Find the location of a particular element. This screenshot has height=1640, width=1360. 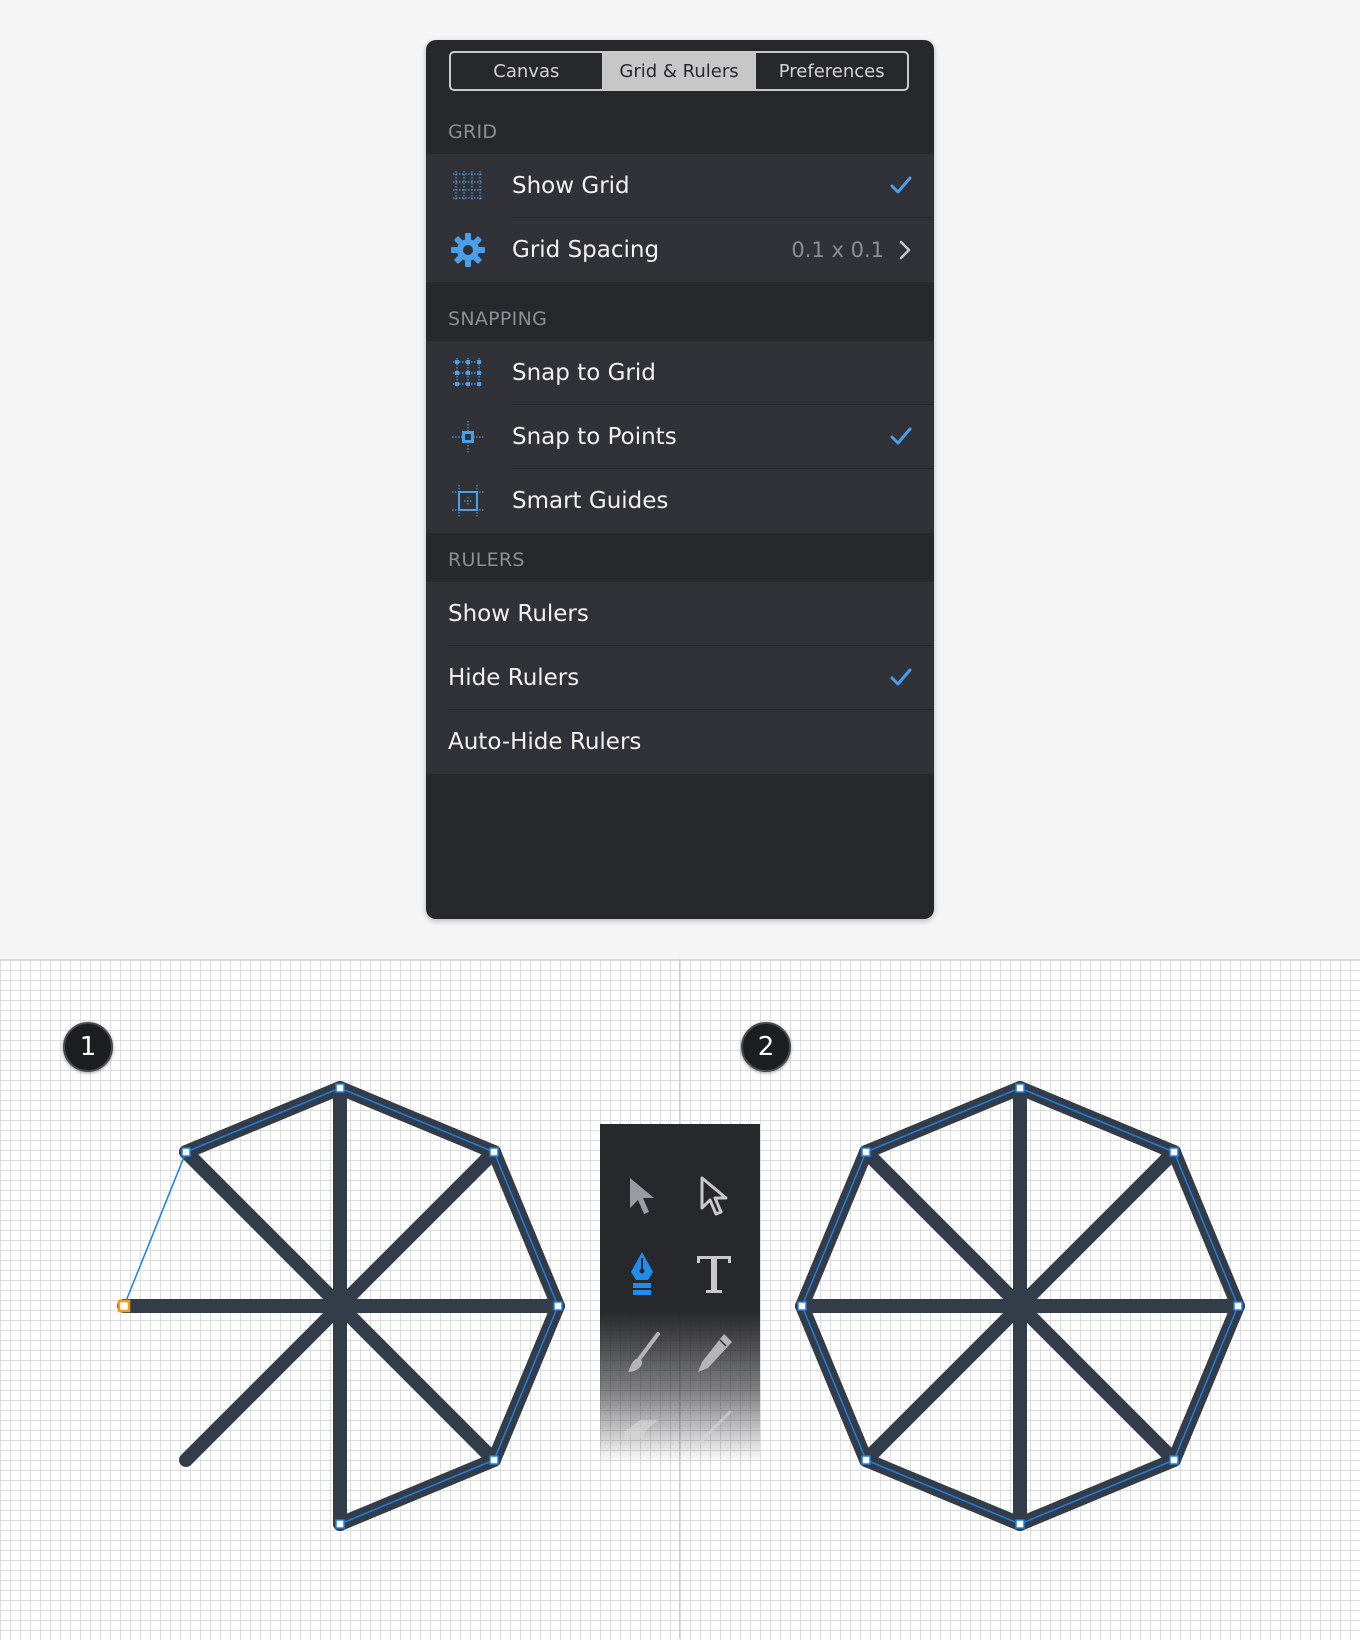

text-tool-icon is located at coordinates (714, 1274).